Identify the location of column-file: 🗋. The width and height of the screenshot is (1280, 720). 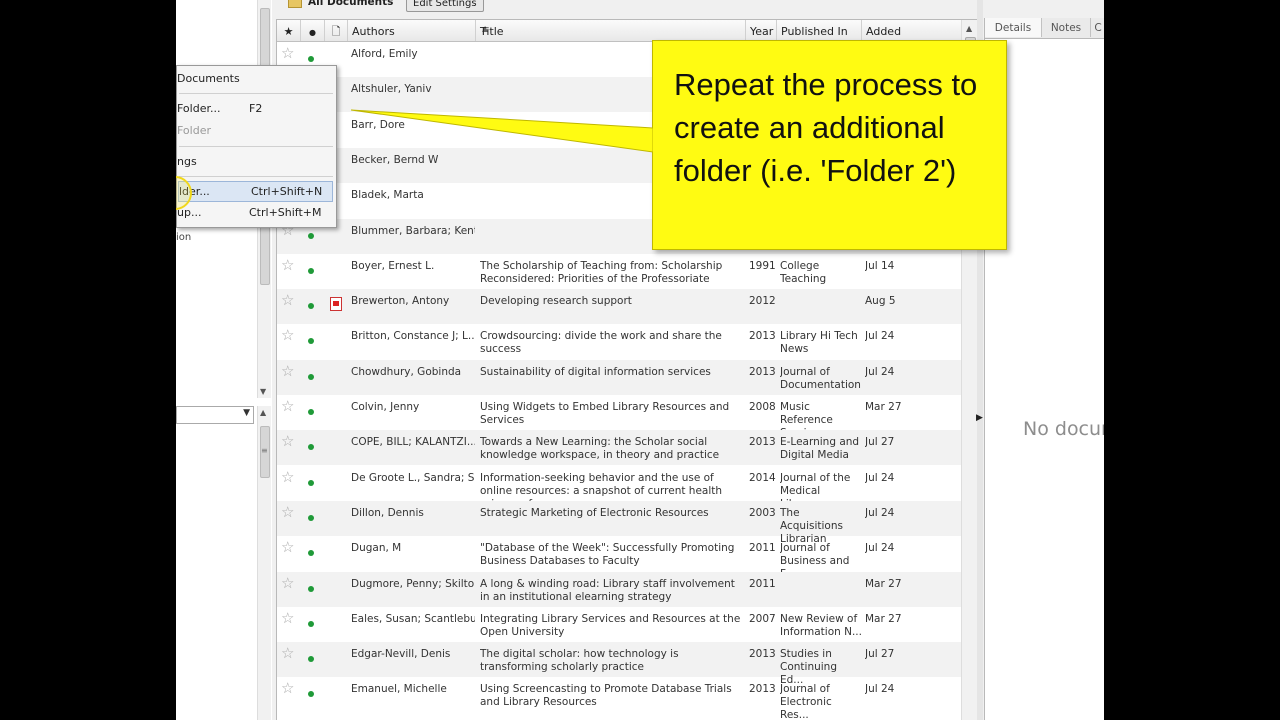
(336, 30).